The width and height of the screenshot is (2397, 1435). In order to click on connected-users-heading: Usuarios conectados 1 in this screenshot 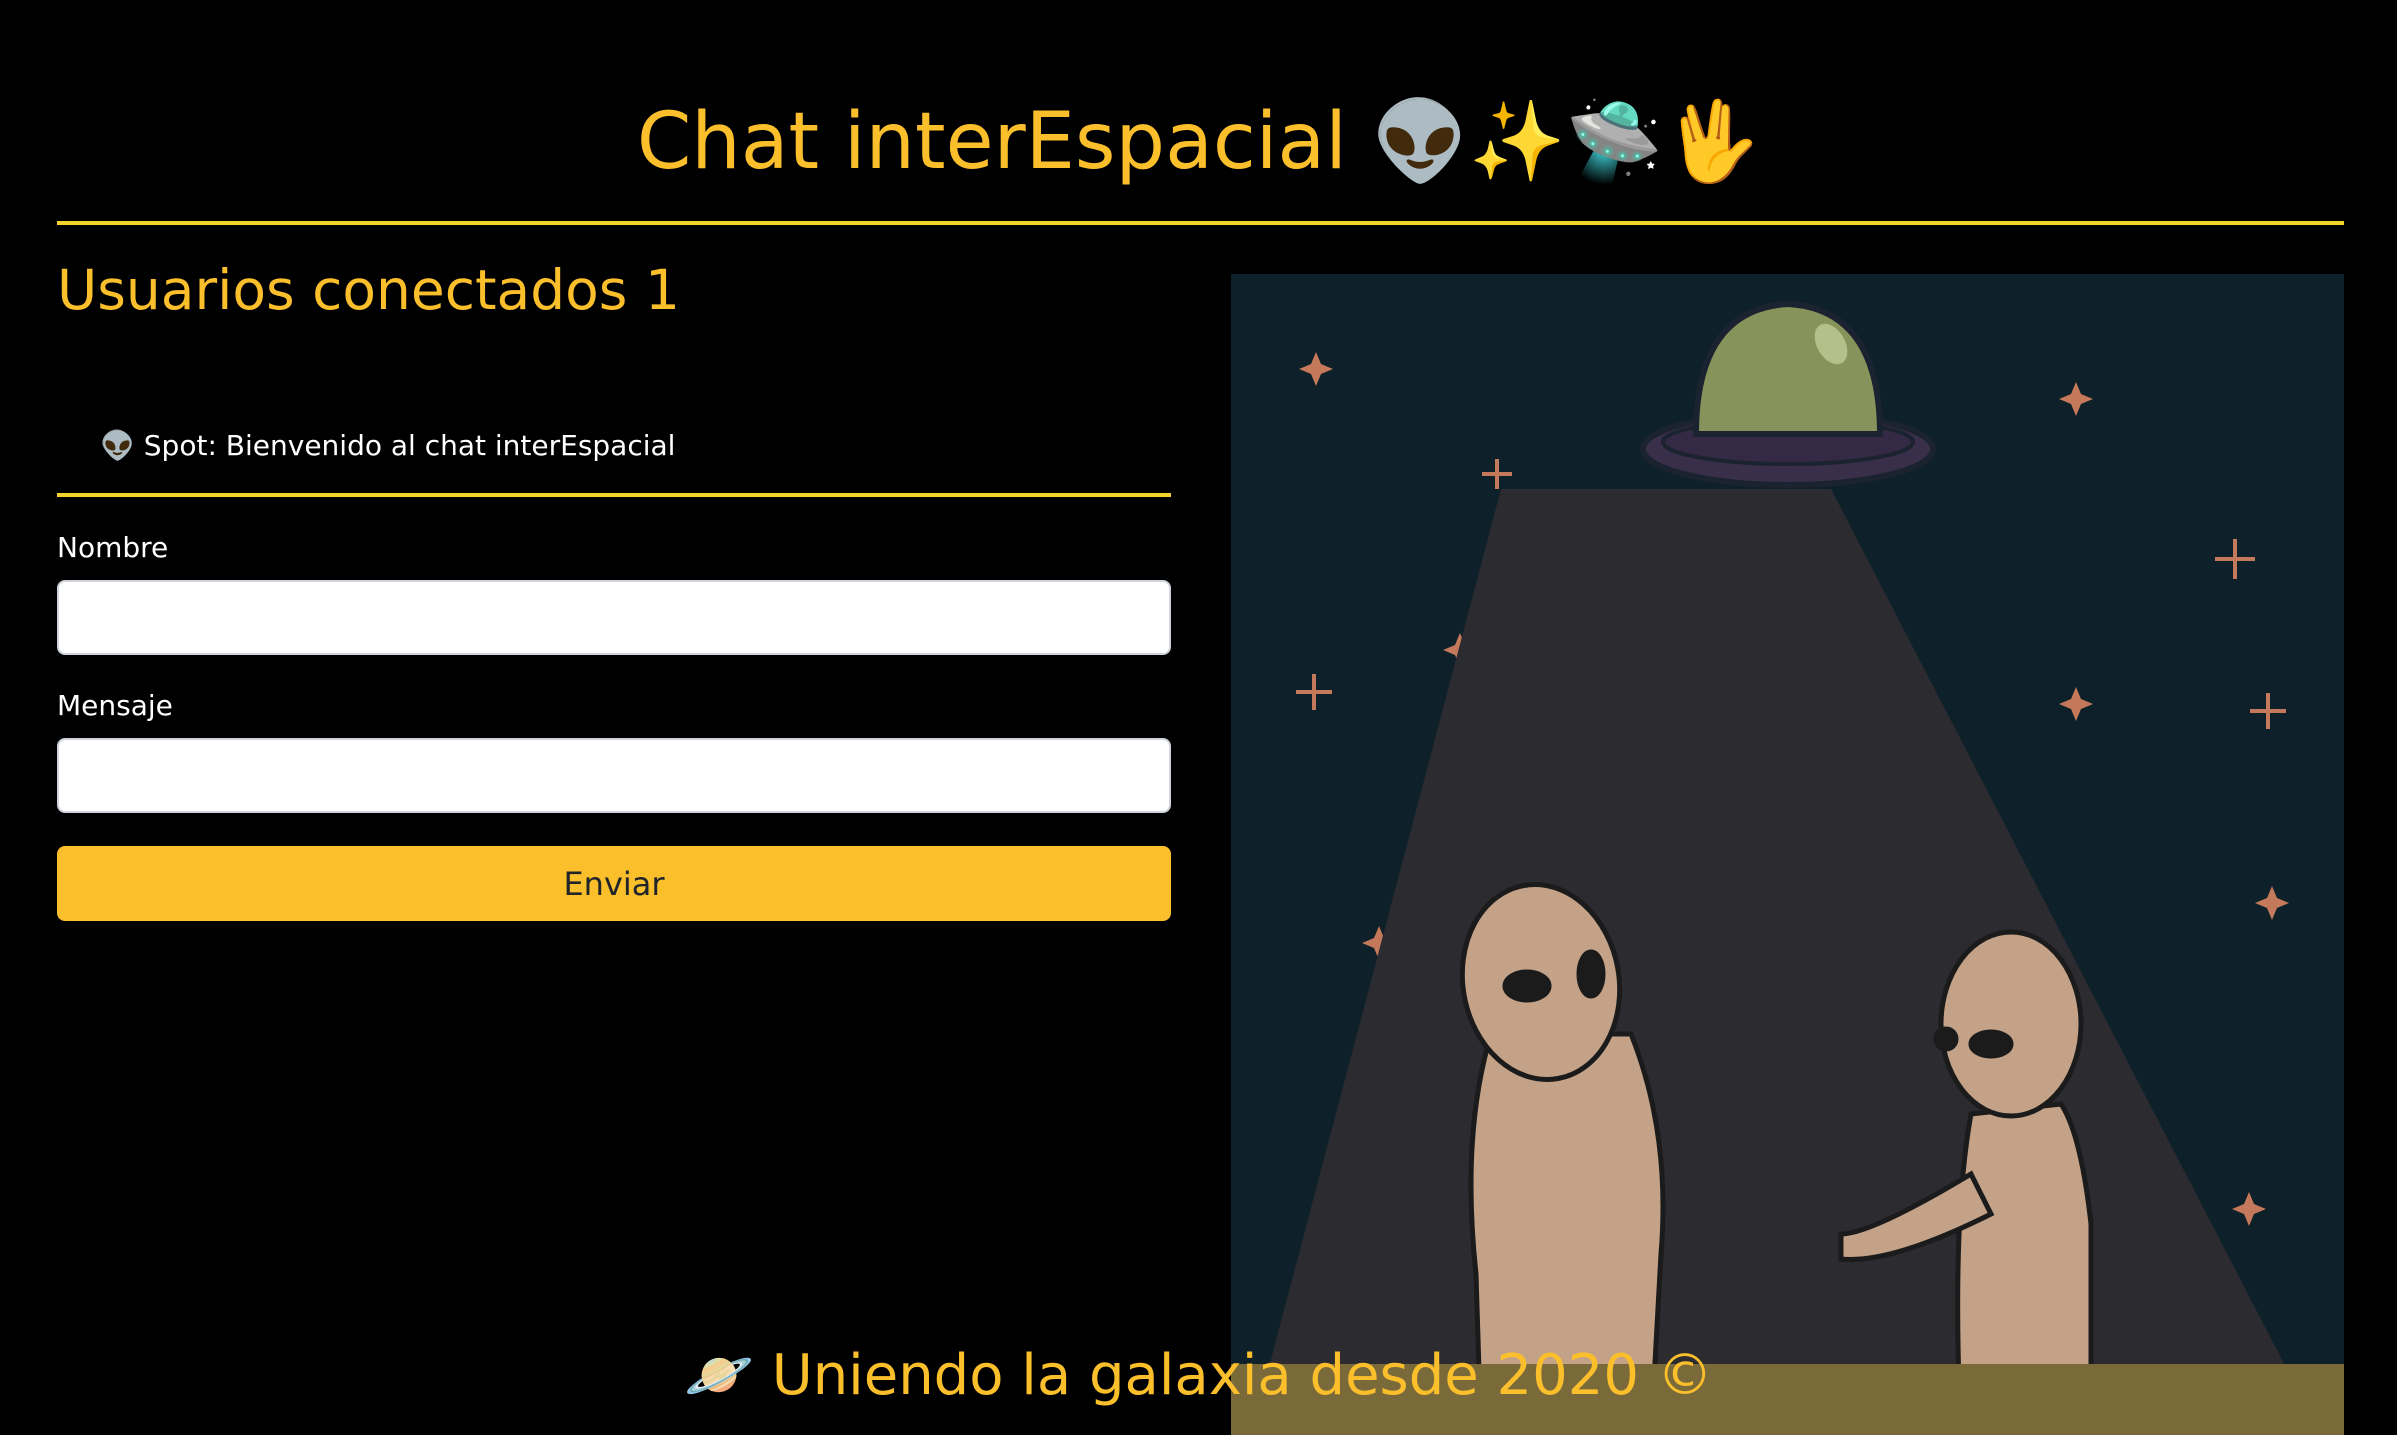, I will do `click(368, 290)`.